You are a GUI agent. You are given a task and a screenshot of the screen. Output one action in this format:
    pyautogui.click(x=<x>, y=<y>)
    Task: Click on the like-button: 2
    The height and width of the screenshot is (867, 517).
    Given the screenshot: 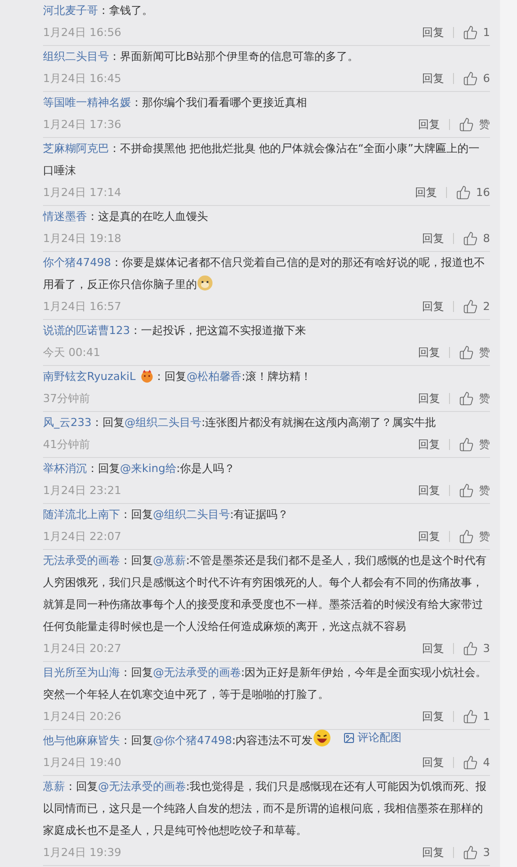 What is the action you would take?
    pyautogui.click(x=476, y=306)
    